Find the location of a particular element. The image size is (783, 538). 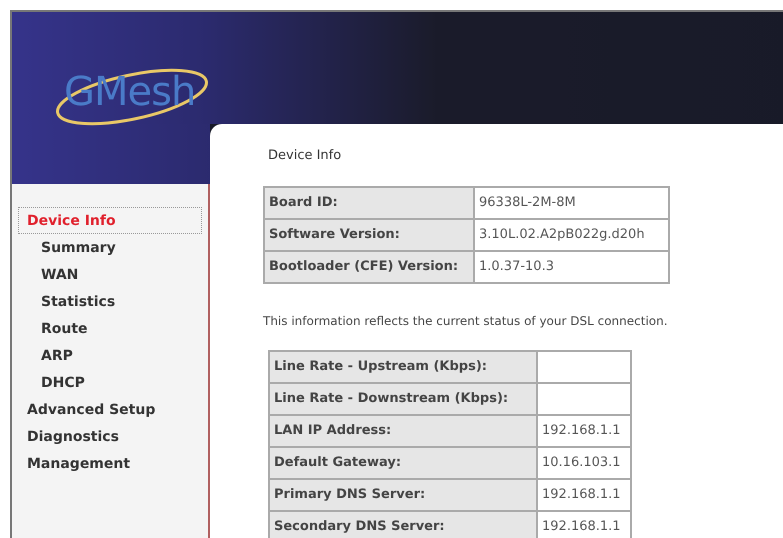

nav-link: Advanced Setup is located at coordinates (110, 409).